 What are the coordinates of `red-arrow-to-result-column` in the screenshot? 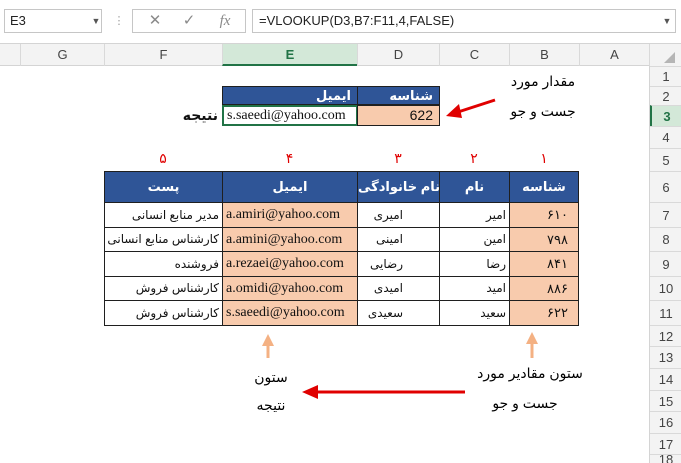 It's located at (383, 392).